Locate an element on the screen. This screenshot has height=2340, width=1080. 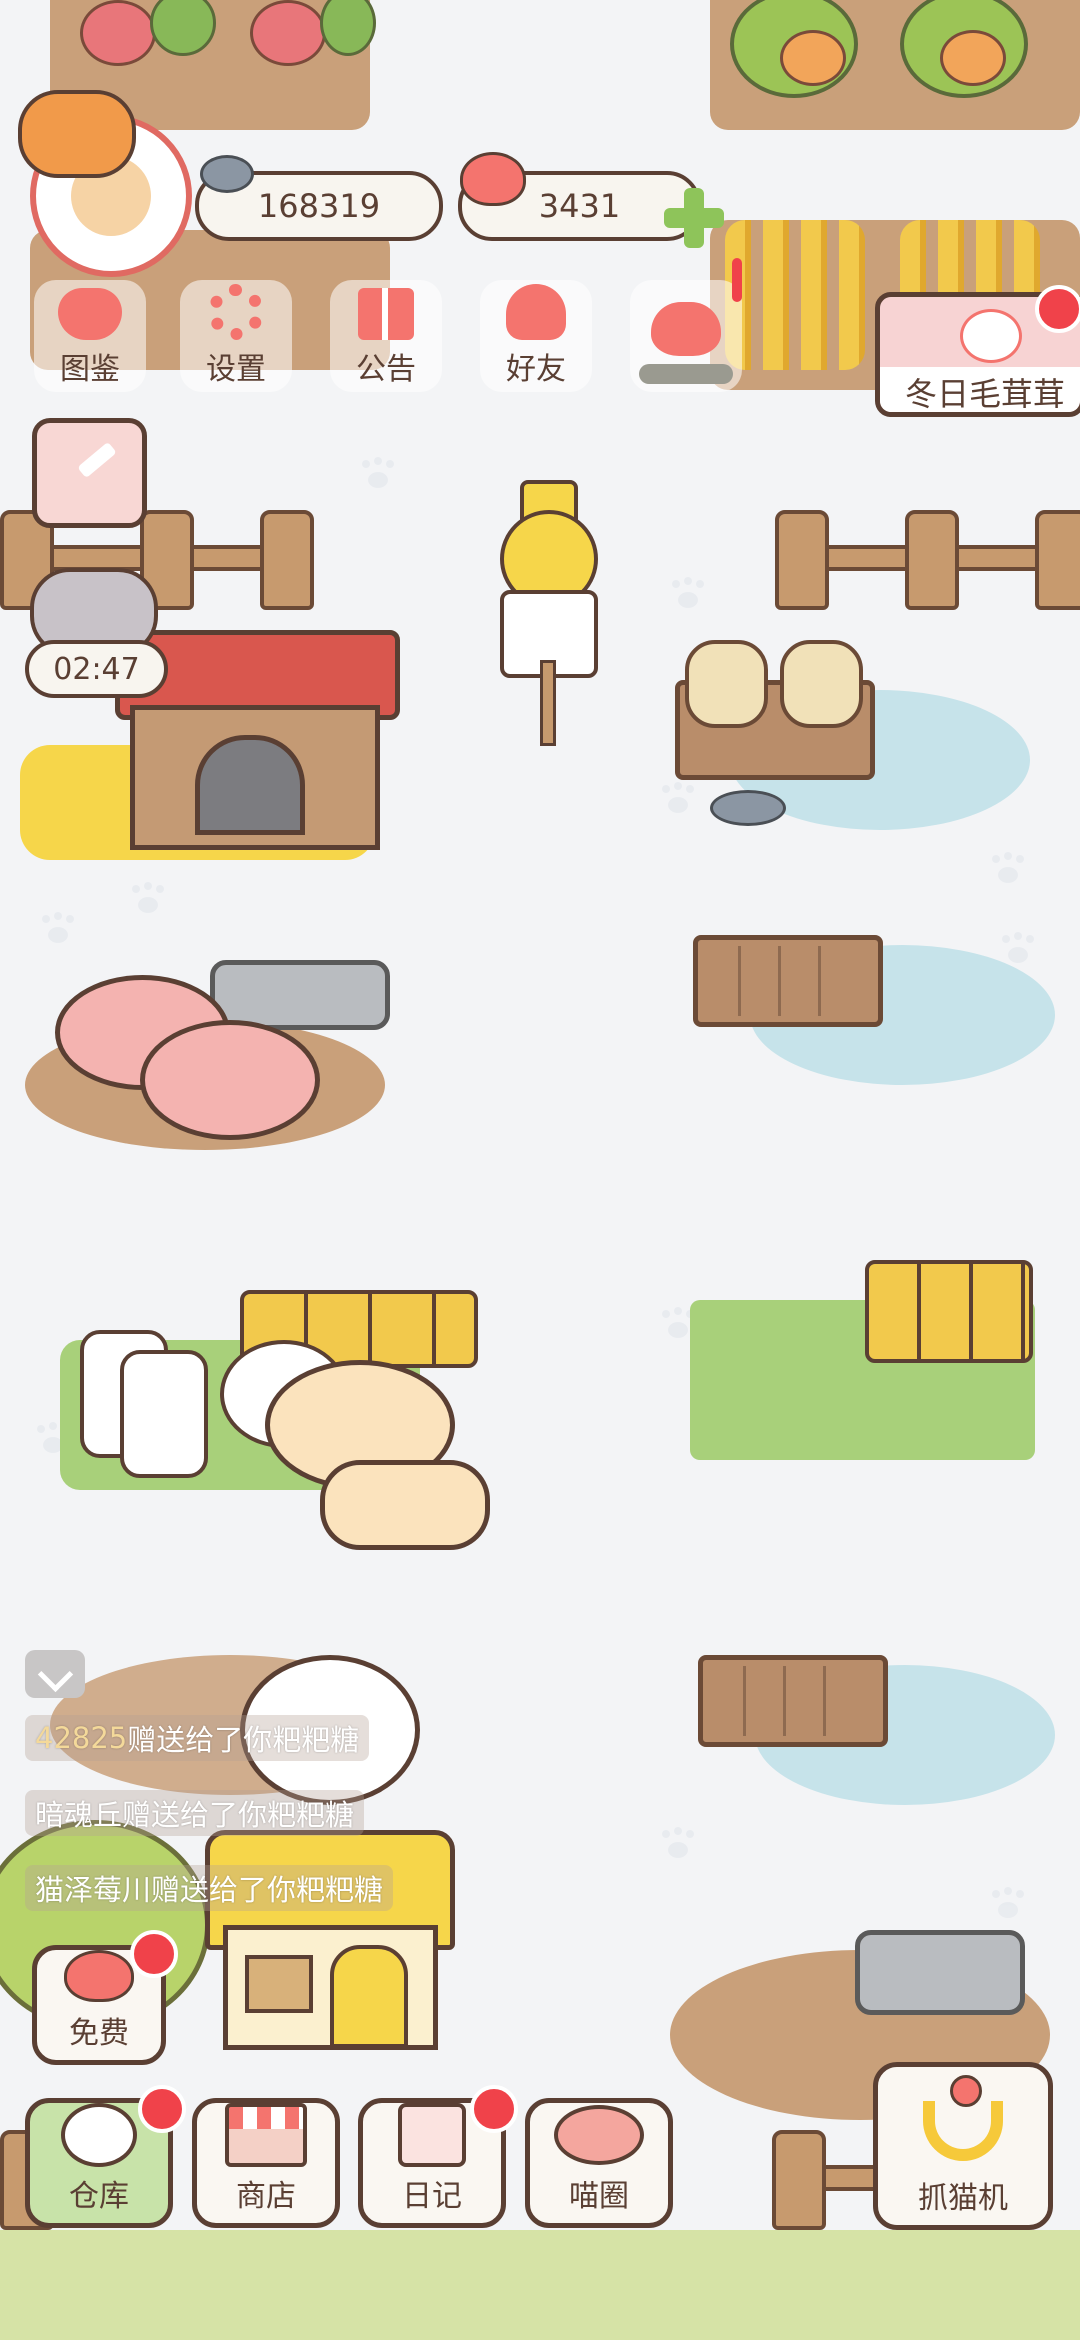
top-menu-settings-label: 设置 is located at coordinates (236, 369).